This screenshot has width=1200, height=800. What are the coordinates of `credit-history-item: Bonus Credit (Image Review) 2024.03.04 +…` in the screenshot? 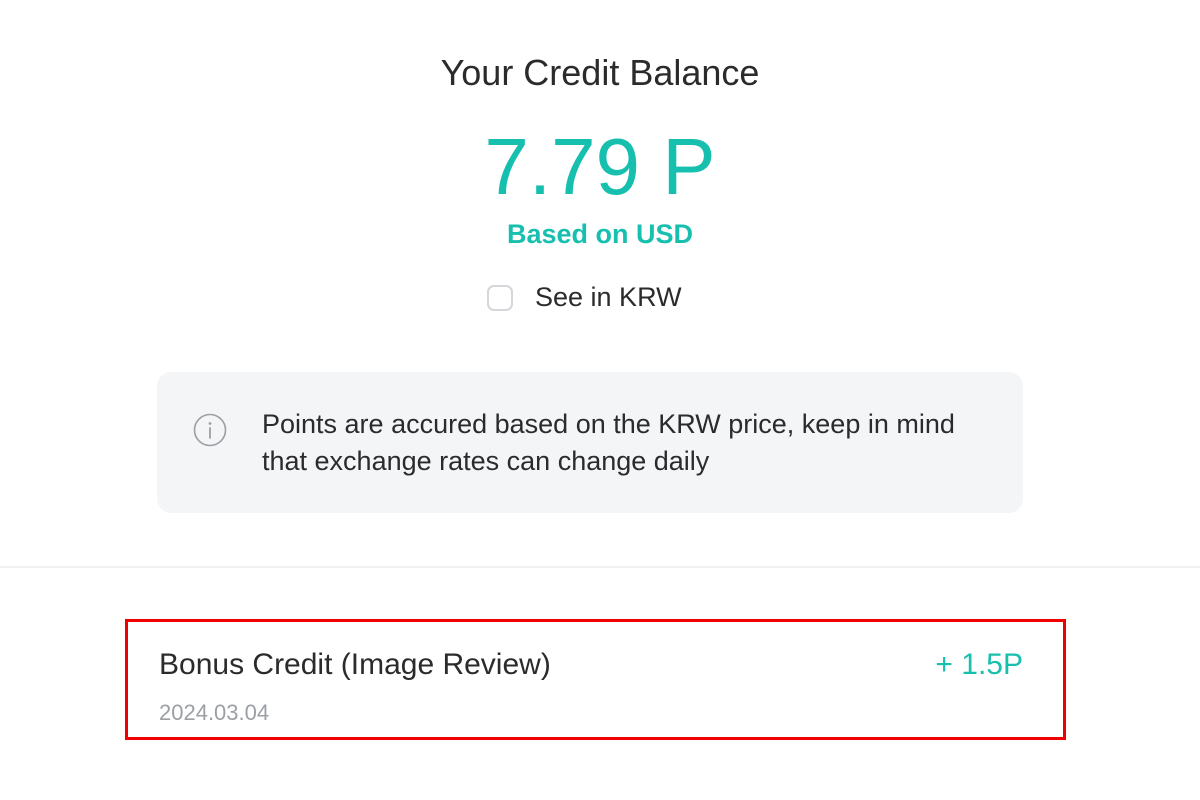 It's located at (595, 679).